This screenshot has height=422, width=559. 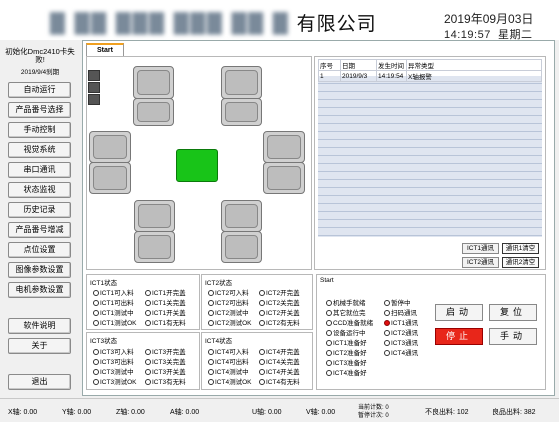 I want to click on nav-image-params-button: 图像参数设置, so click(x=39, y=270).